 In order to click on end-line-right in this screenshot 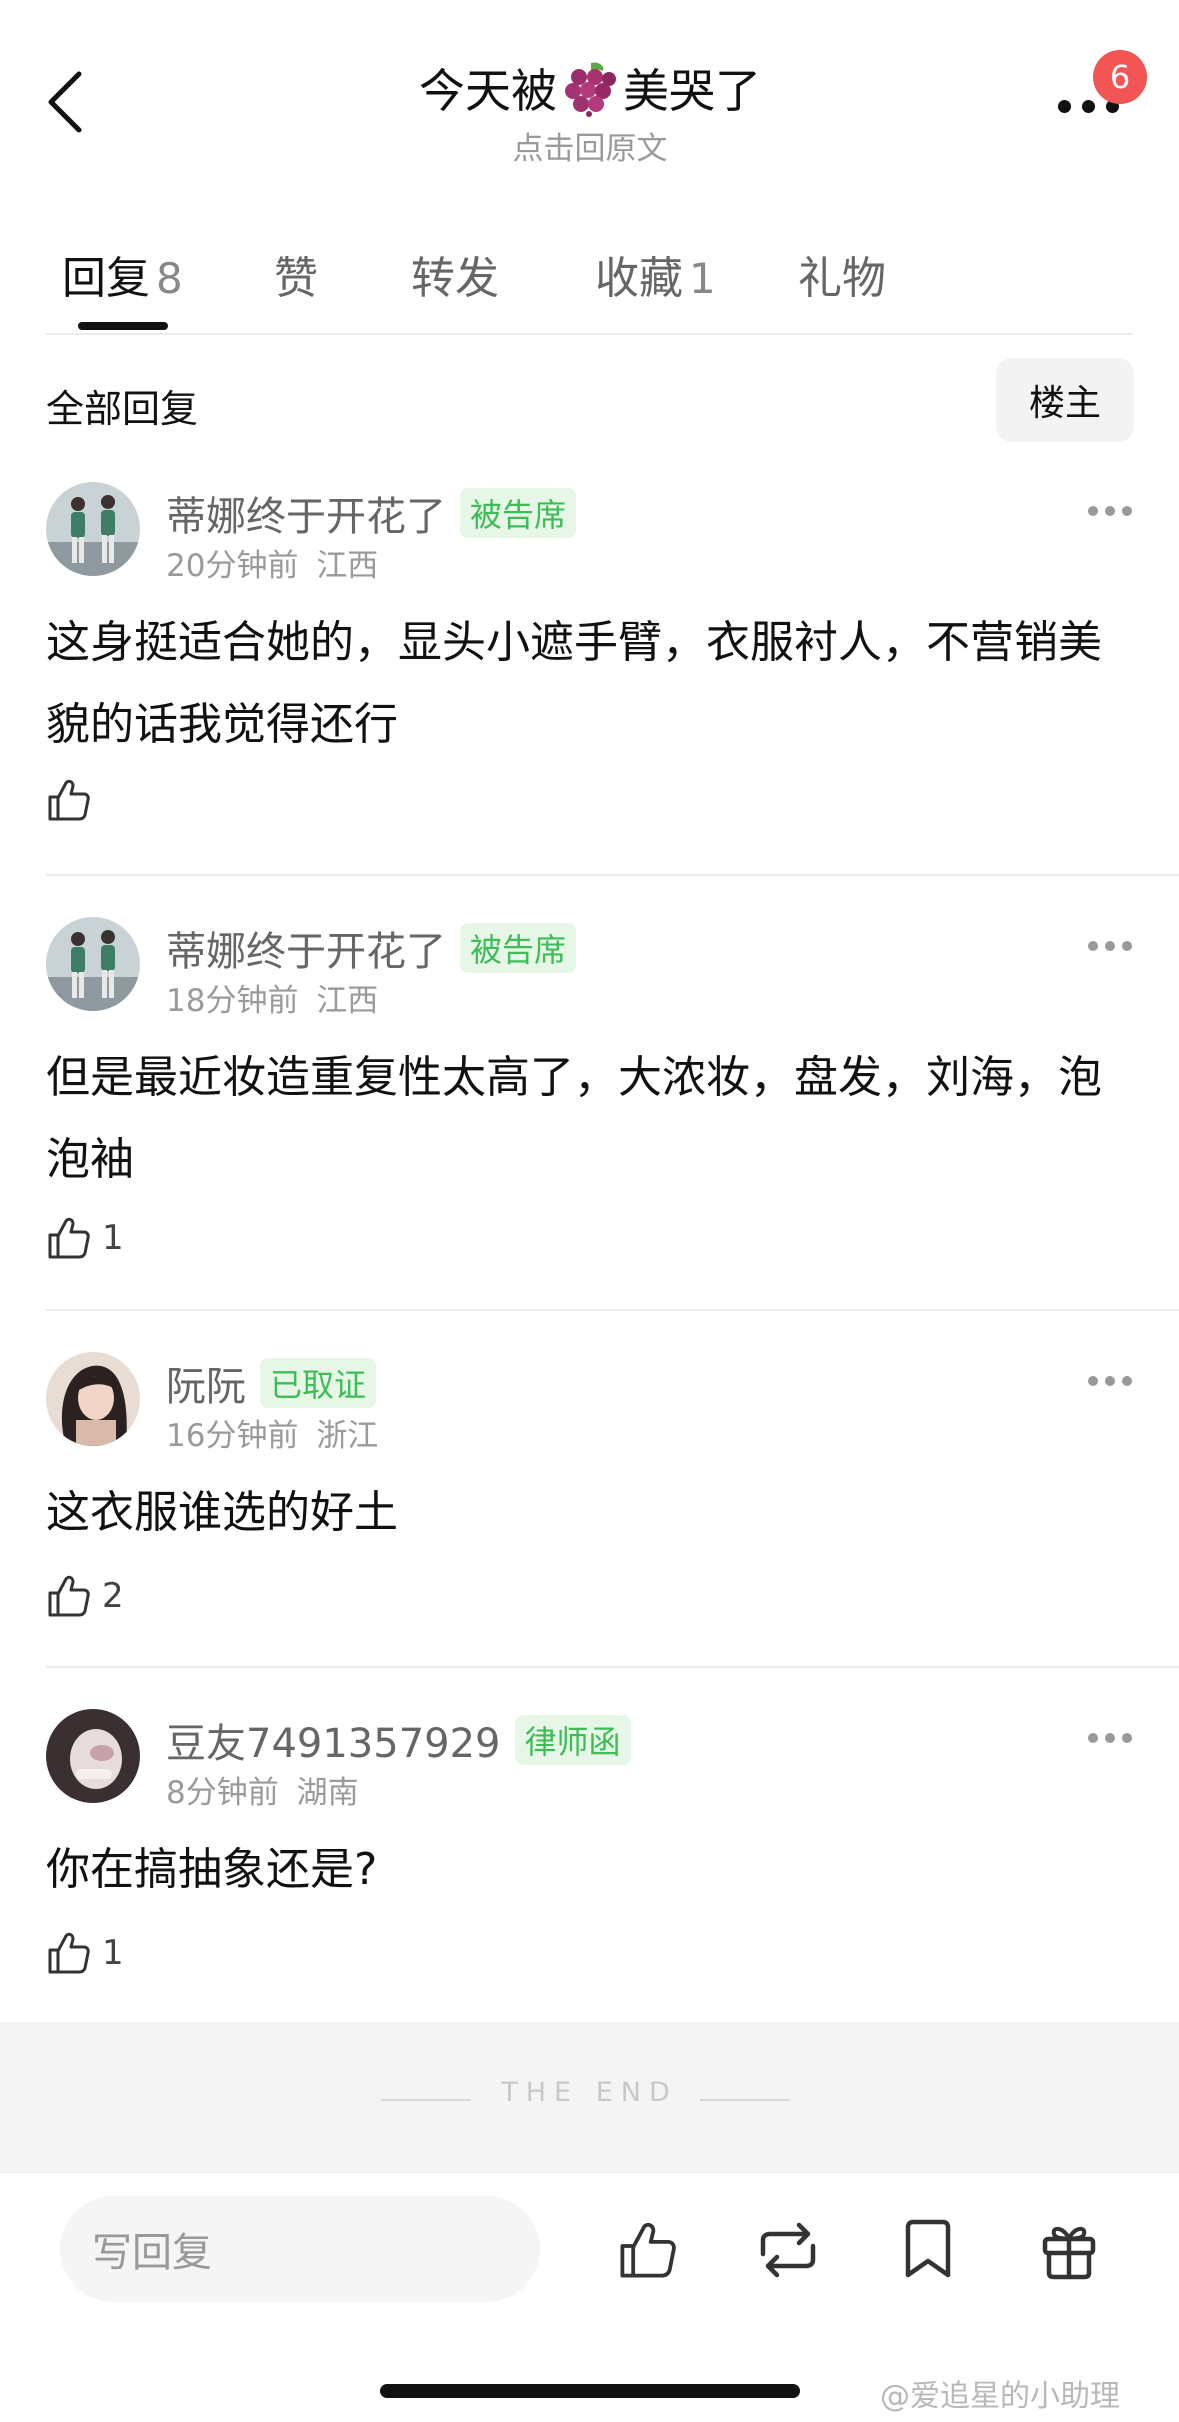, I will do `click(745, 2100)`.